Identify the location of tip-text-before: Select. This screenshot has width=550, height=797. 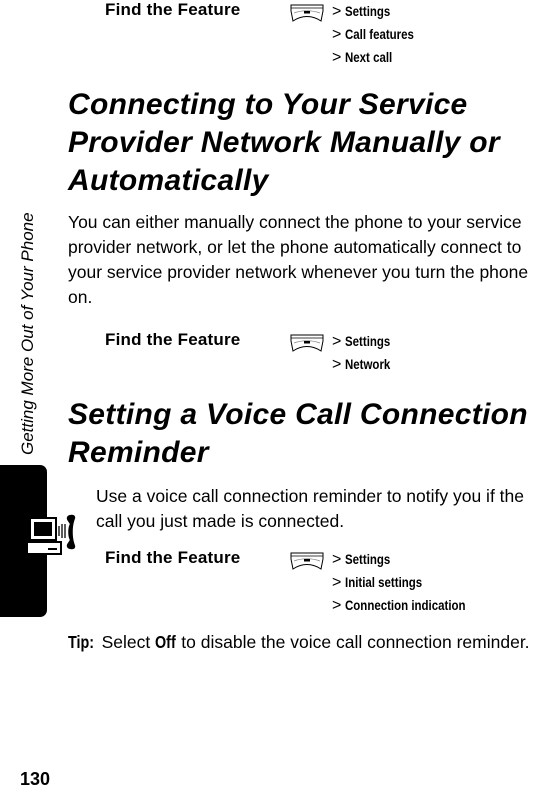
(126, 642).